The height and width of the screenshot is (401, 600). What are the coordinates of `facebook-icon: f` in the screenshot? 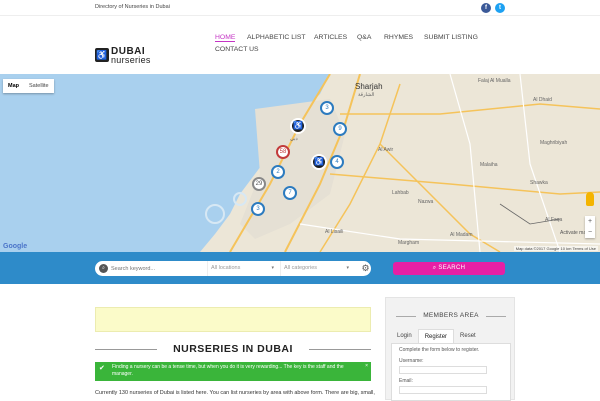 It's located at (486, 8).